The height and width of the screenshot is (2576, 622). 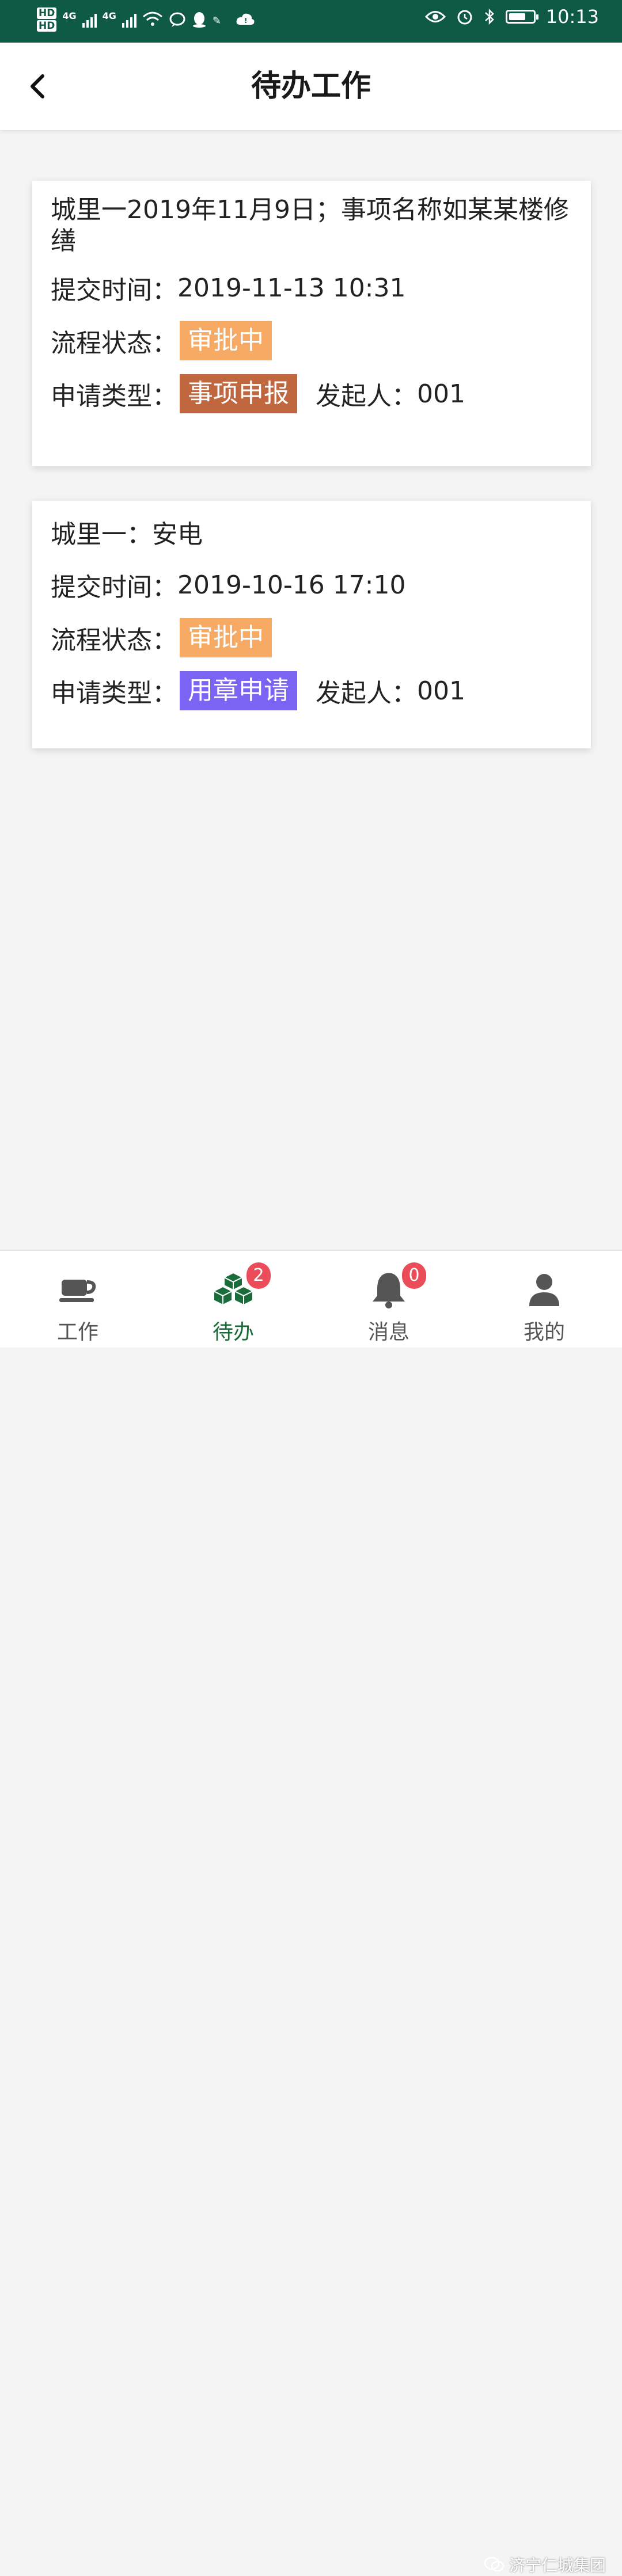 I want to click on type-tag: 用章申请, so click(x=239, y=690).